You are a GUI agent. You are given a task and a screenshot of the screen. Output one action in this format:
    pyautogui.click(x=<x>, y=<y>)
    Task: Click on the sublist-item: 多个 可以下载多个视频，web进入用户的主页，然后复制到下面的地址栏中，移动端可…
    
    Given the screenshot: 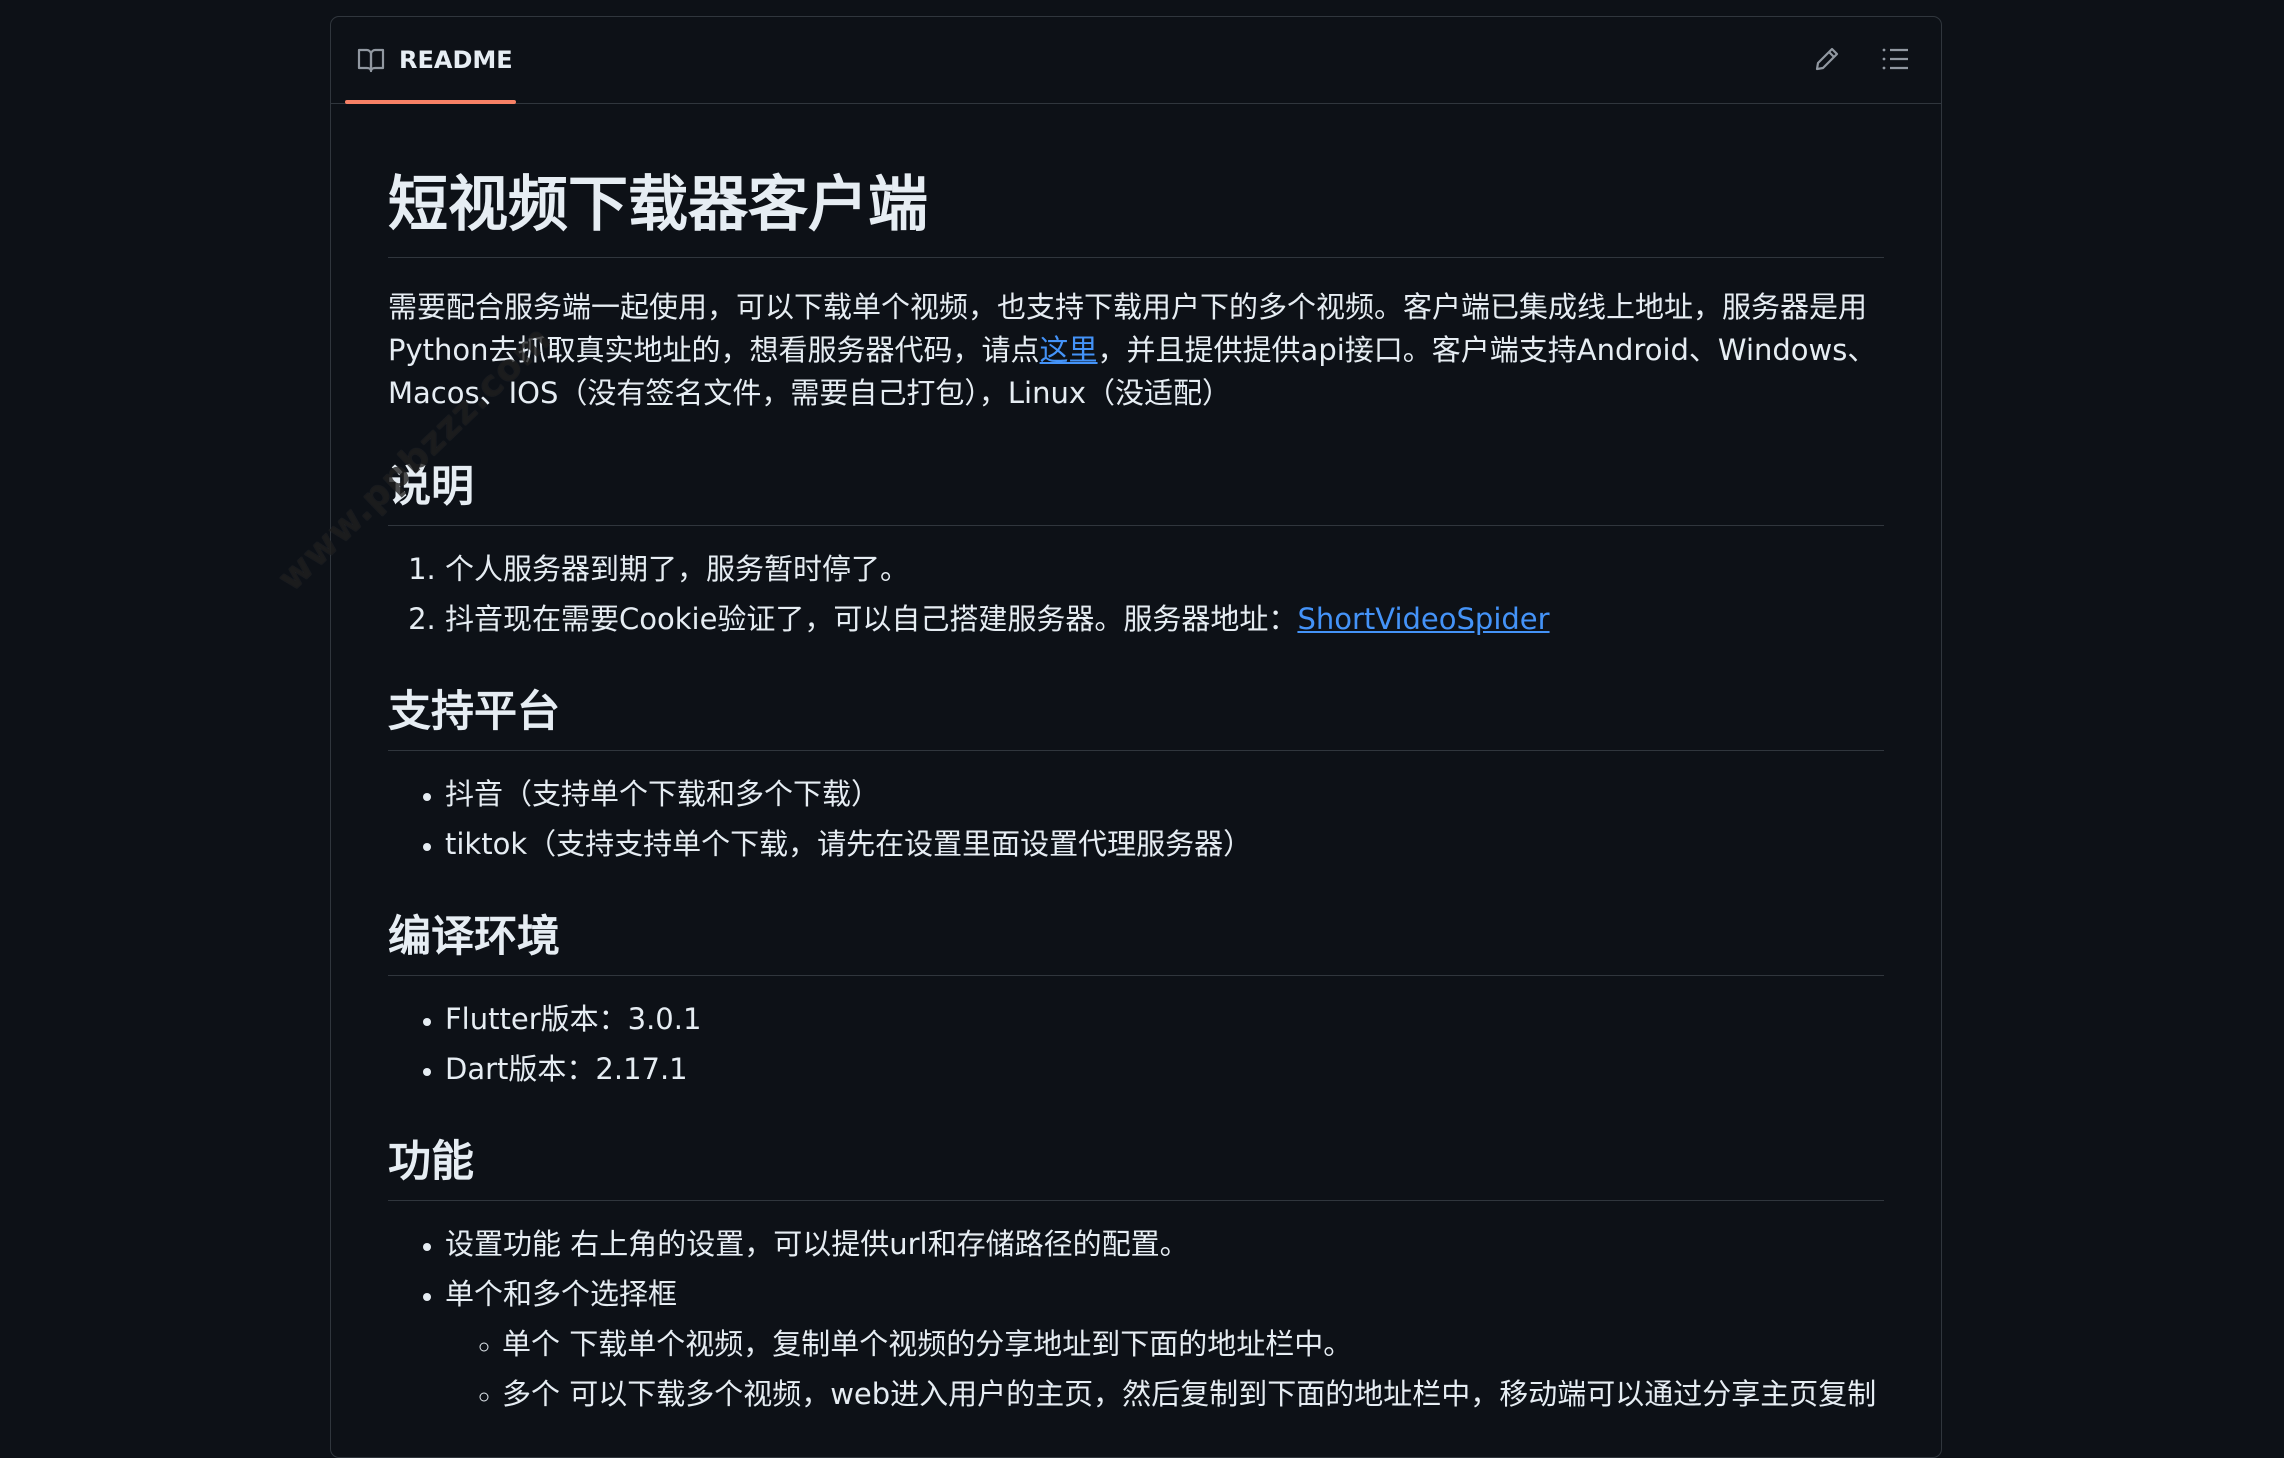 What is the action you would take?
    pyautogui.click(x=1193, y=1394)
    